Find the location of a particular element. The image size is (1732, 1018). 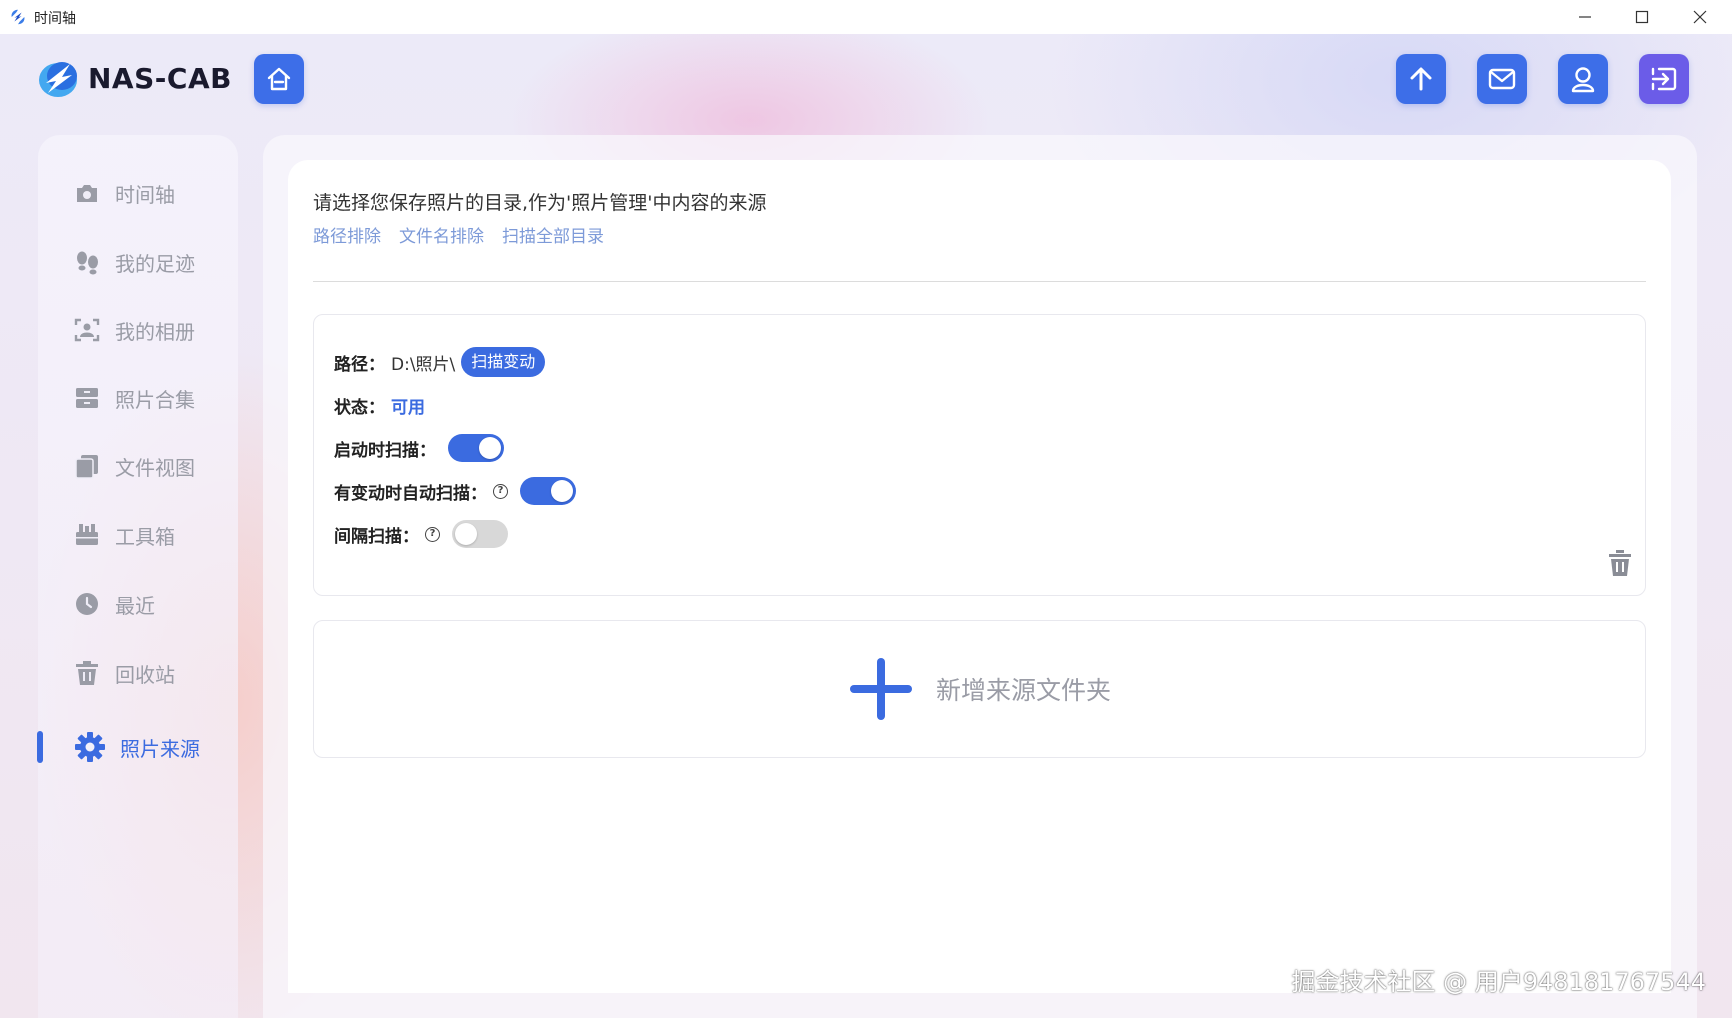

sidebar-item-footprints: 我的足迹 is located at coordinates (138, 262).